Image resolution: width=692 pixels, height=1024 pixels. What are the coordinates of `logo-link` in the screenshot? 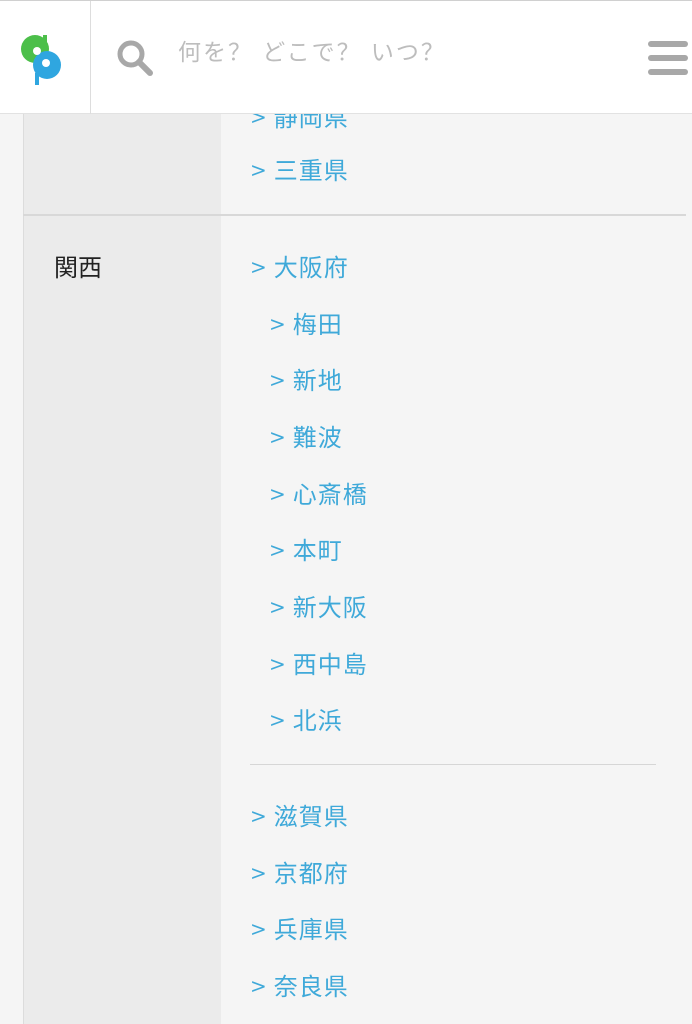 It's located at (45, 57).